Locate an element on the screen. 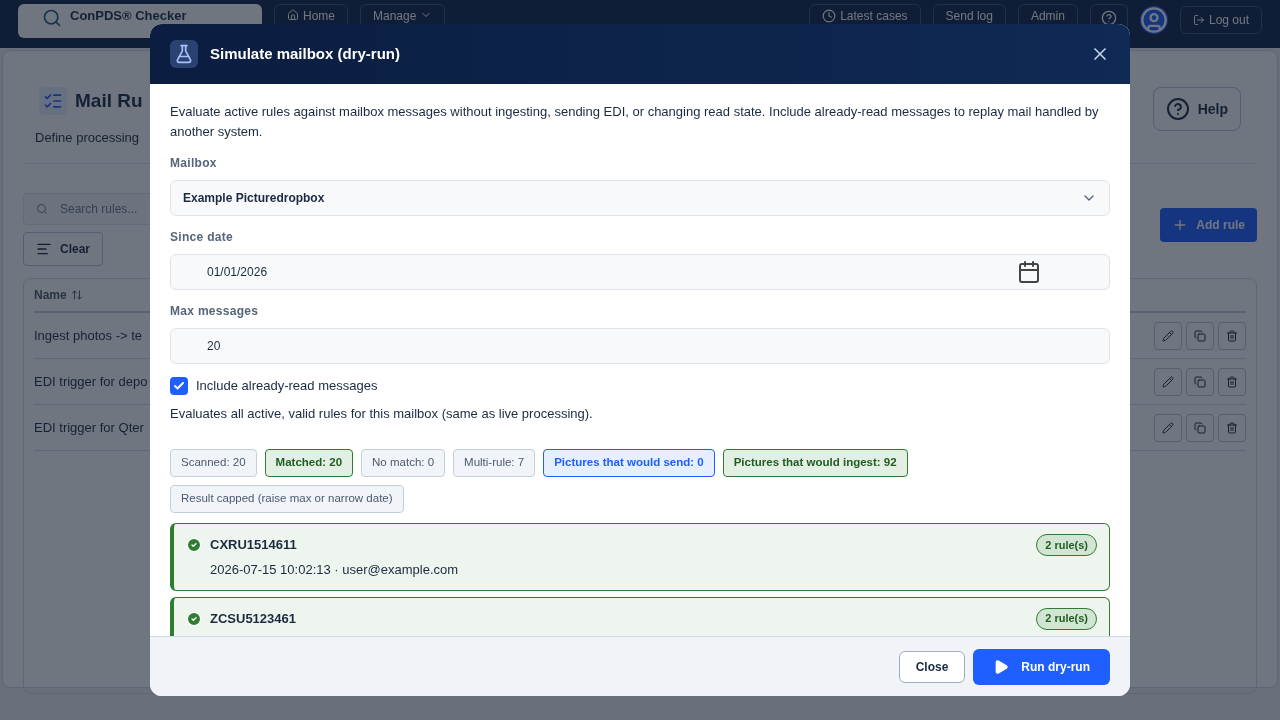 The height and width of the screenshot is (720, 1280). dialog-description: Evaluate active rules against mailbox messages without ingesting, sending EDI, or changing read state. Include already-read messages to replay mail handled by another system. is located at coordinates (635, 122).